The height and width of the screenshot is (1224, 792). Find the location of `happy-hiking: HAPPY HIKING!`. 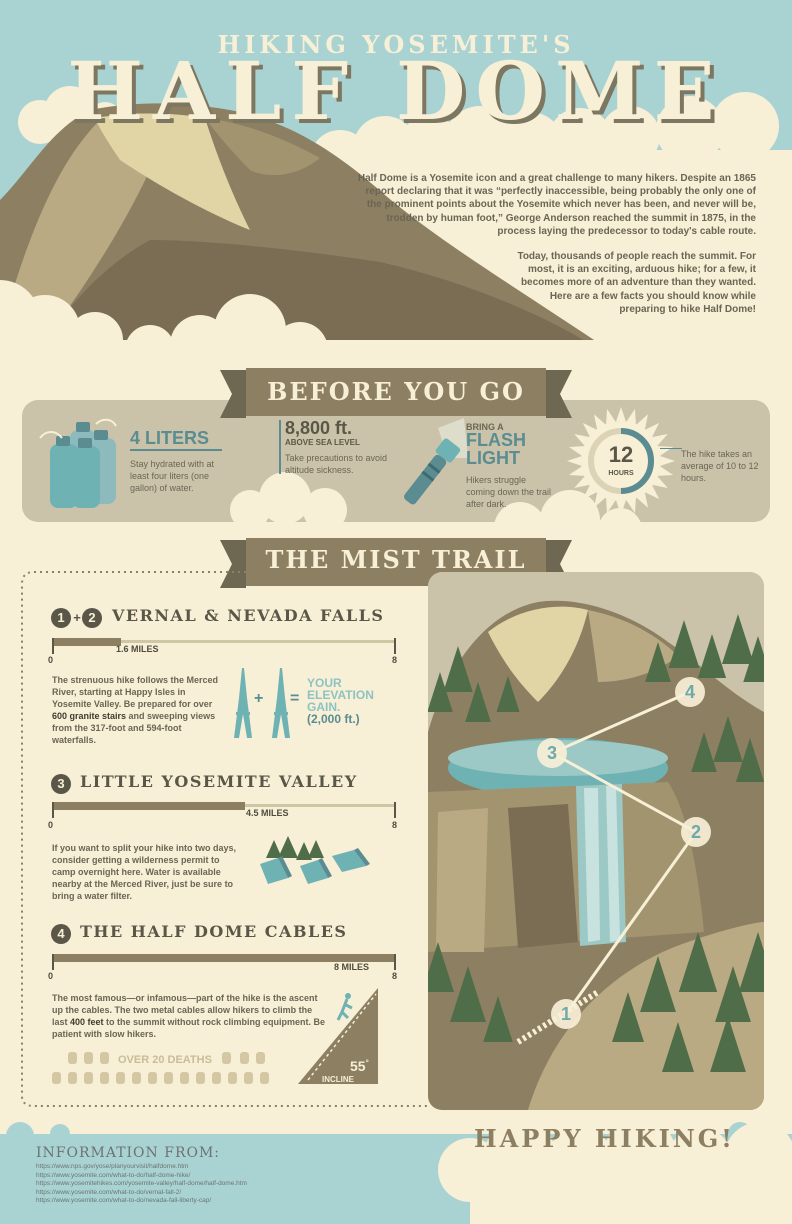

happy-hiking: HAPPY HIKING! is located at coordinates (604, 1138).